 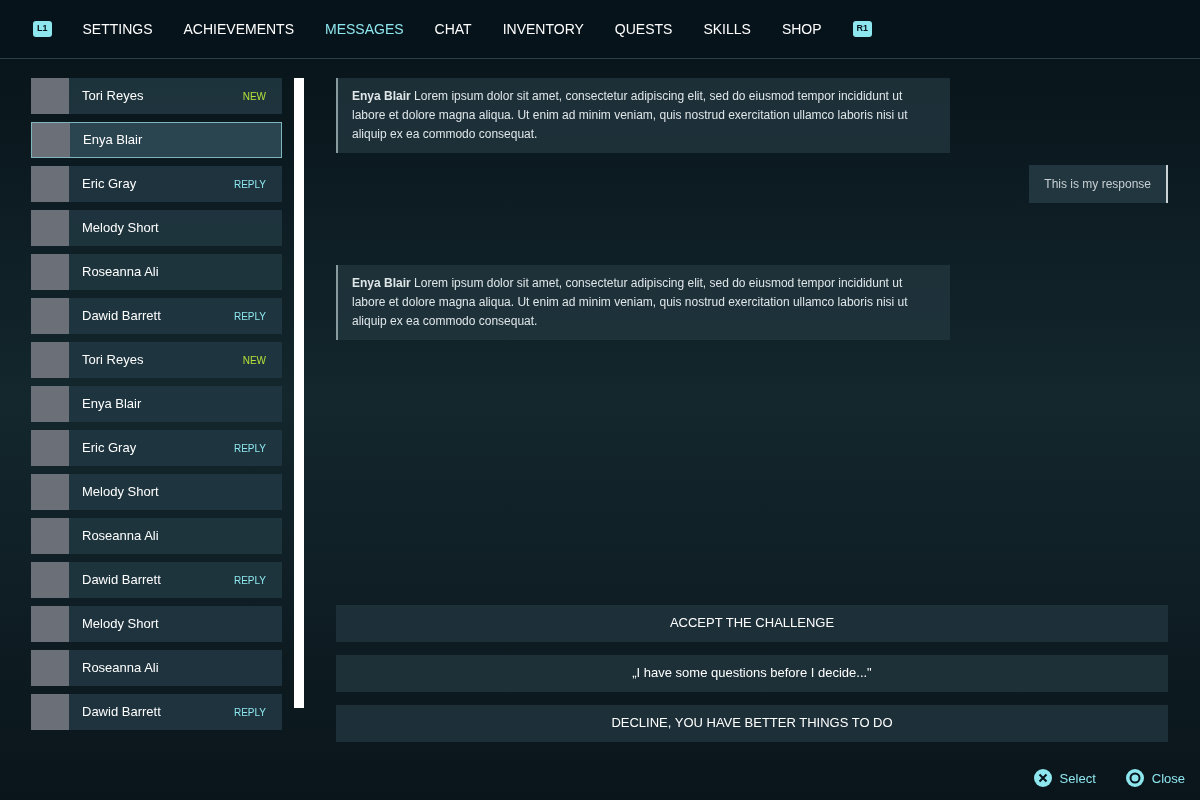 I want to click on button-hint: Close, so click(x=1155, y=778).